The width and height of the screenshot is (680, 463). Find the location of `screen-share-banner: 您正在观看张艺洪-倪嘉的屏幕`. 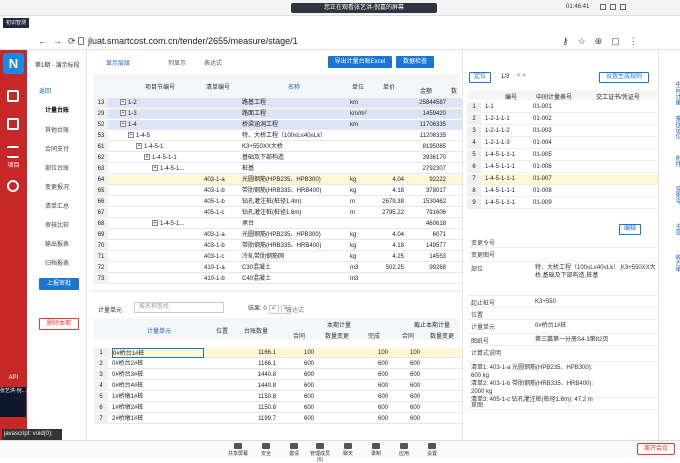

screen-share-banner: 您正在观看张艺洪-倪嘉的屏幕 is located at coordinates (364, 8).